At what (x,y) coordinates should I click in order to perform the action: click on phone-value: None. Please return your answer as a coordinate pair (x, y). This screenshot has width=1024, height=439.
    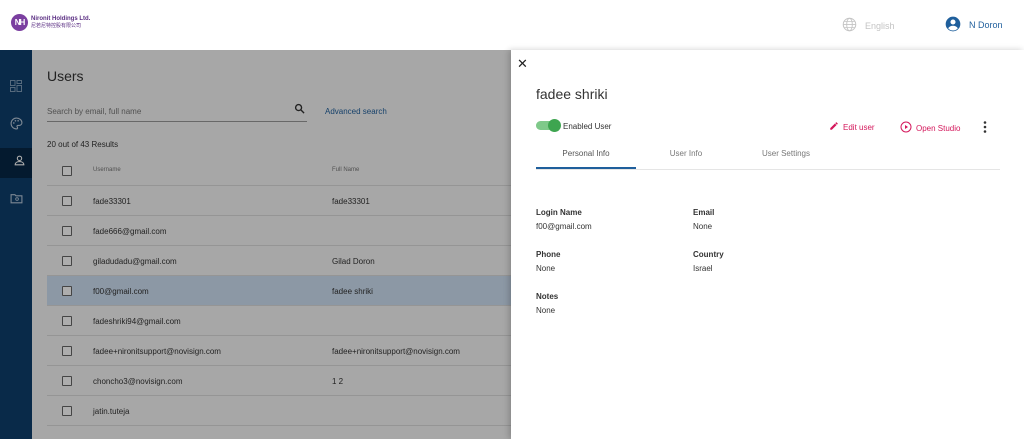
    Looking at the image, I should click on (546, 268).